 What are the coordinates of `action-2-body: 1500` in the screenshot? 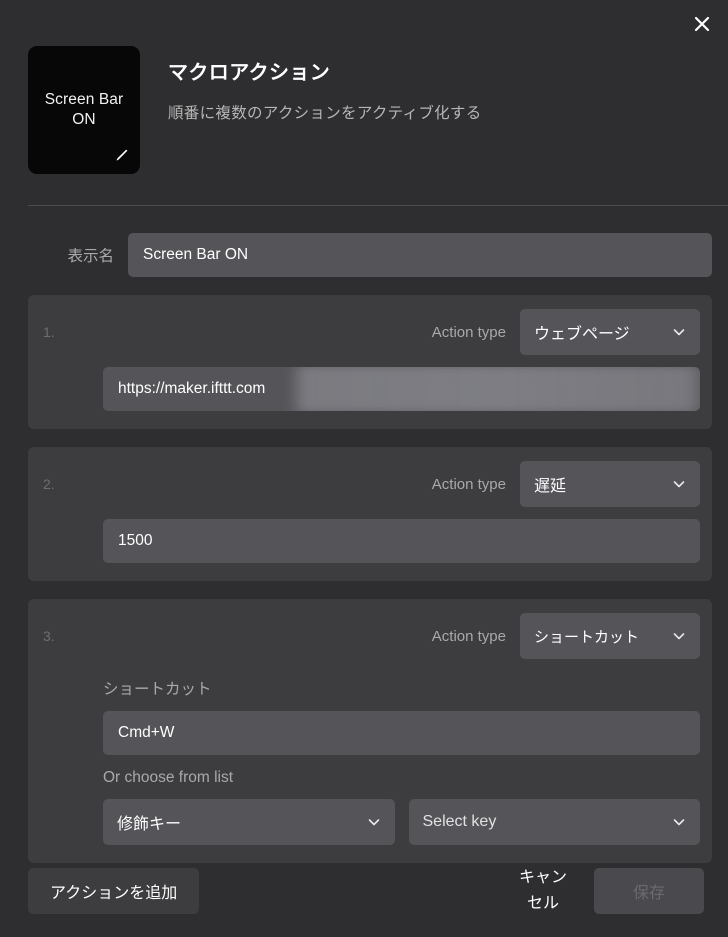 It's located at (370, 541).